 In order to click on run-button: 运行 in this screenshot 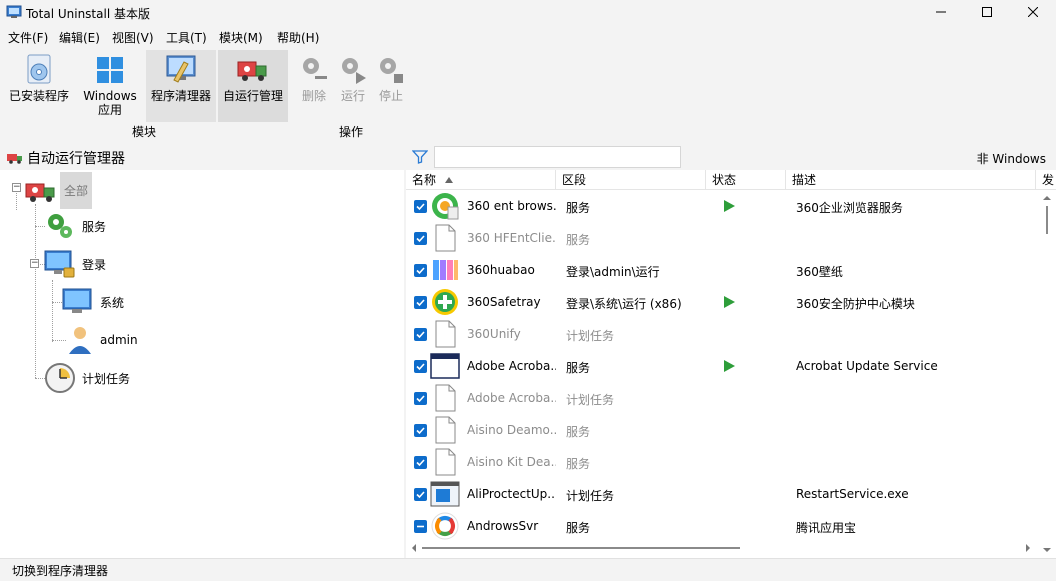, I will do `click(353, 86)`.